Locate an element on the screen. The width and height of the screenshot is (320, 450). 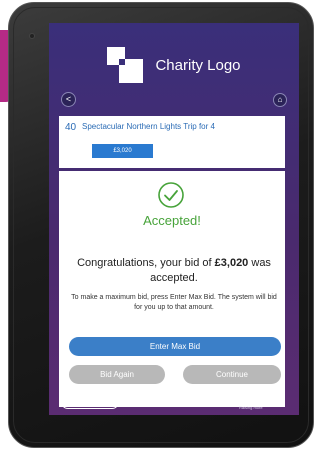
back-button: < is located at coordinates (68, 99).